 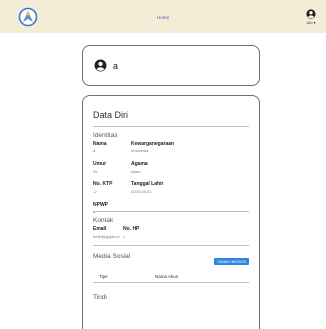 I want to click on user-menu: Ulo ▾, so click(x=311, y=16).